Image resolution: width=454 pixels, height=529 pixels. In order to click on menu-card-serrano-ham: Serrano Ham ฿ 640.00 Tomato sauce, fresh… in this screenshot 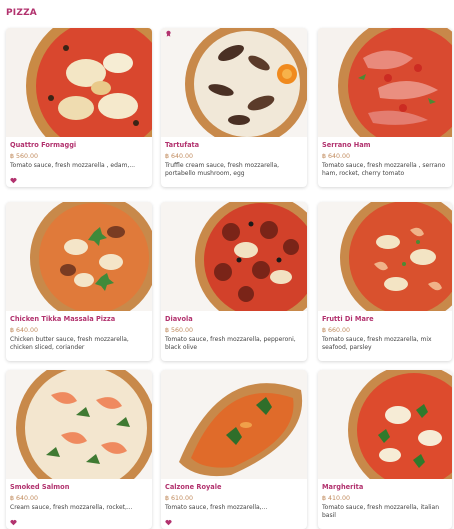, I will do `click(385, 107)`.